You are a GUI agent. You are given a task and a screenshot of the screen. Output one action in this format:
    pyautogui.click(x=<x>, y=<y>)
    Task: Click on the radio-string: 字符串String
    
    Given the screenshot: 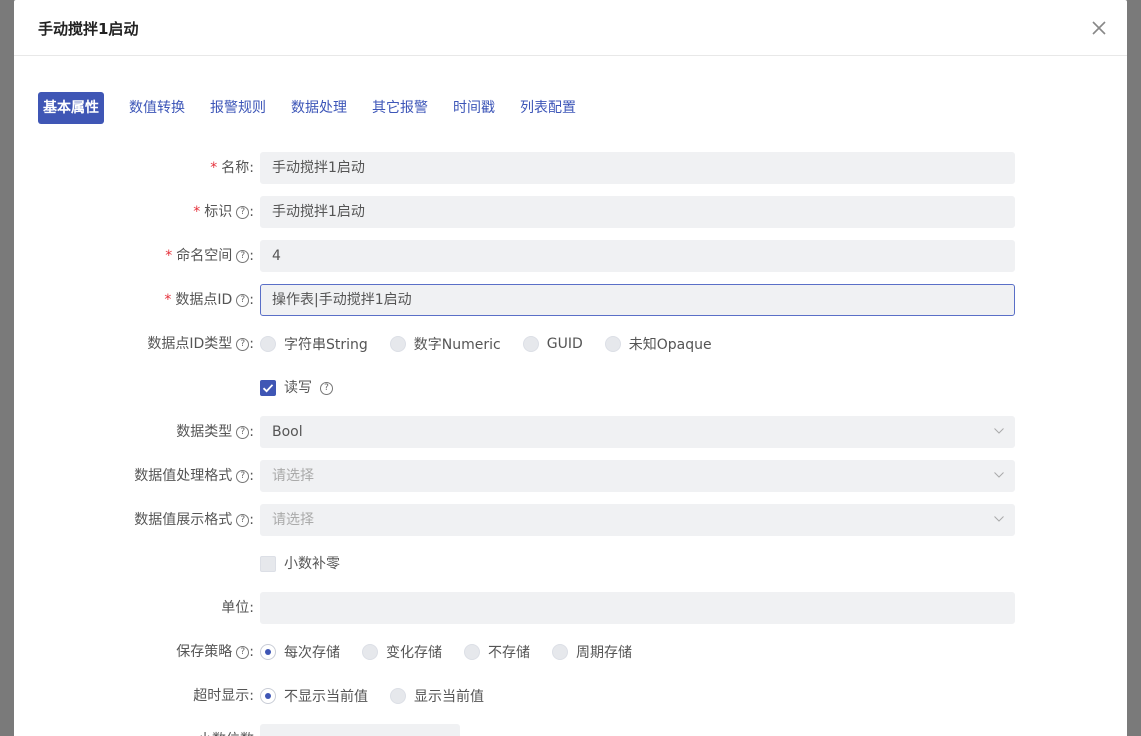 What is the action you would take?
    pyautogui.click(x=314, y=344)
    